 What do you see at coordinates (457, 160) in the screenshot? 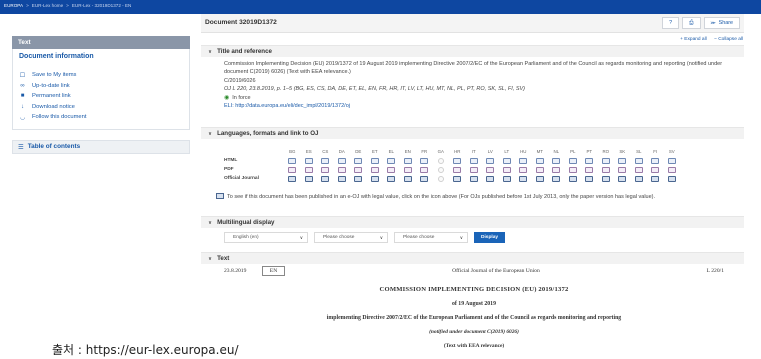
I see `html-link-hr` at bounding box center [457, 160].